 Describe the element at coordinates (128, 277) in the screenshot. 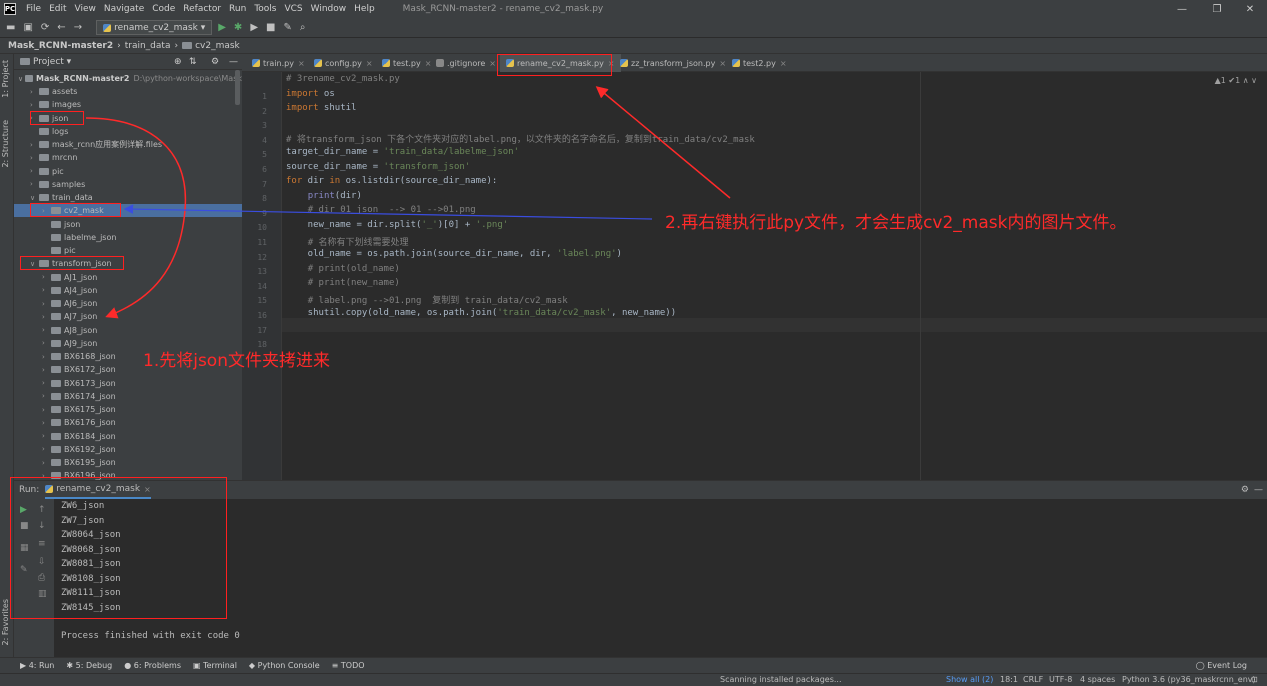

I see `tree-item: › AJ1_json` at that location.